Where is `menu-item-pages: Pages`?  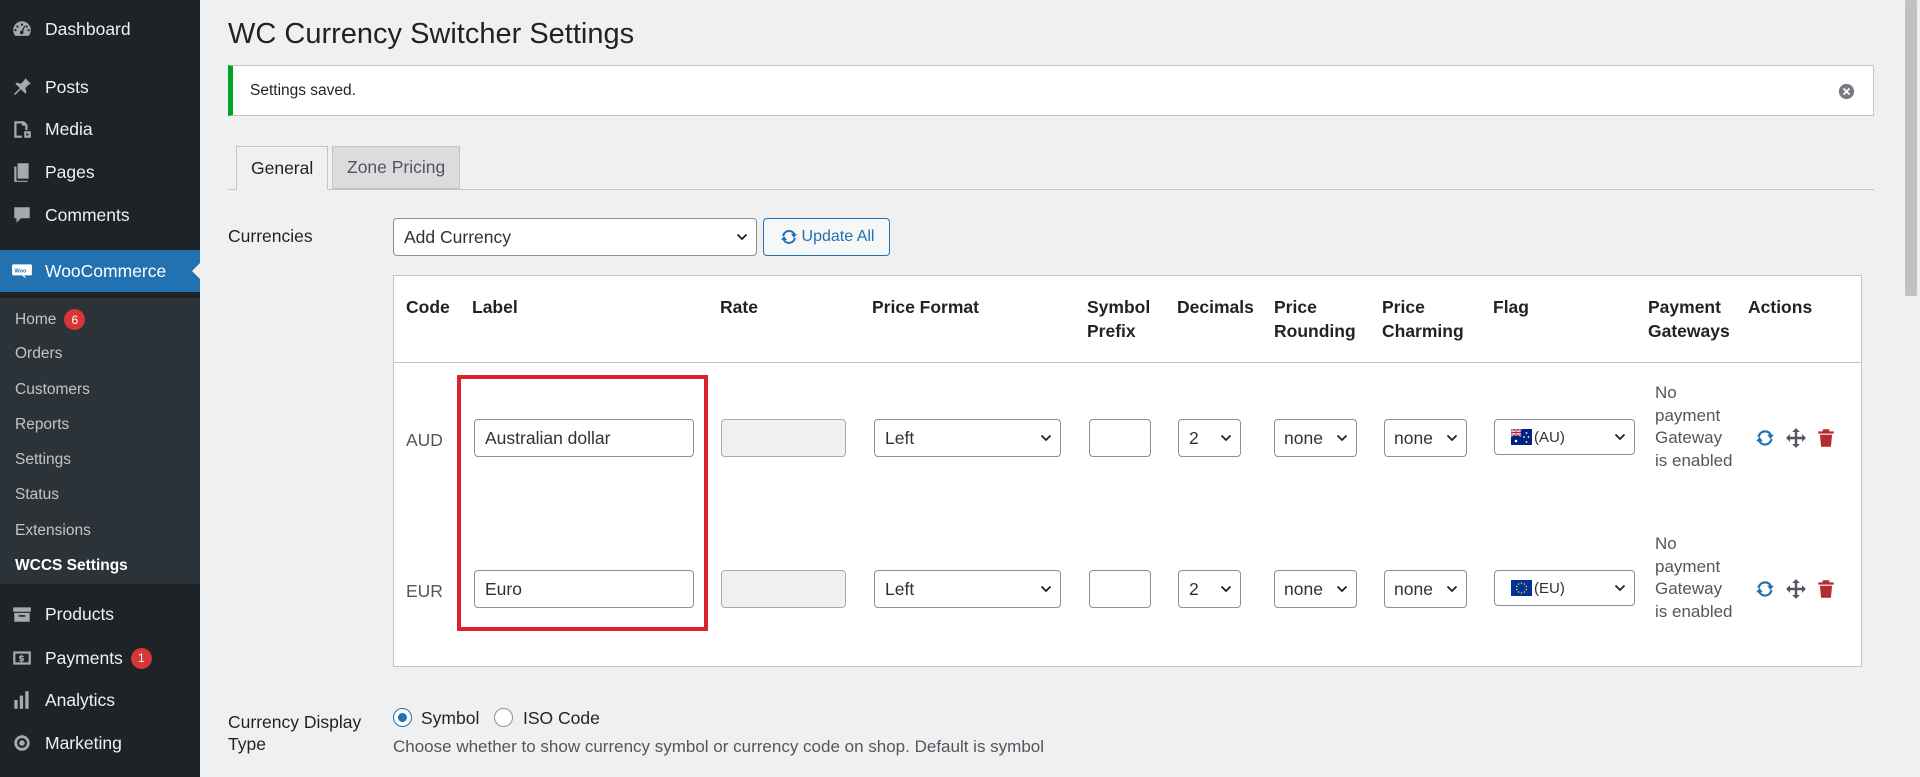
menu-item-pages: Pages is located at coordinates (100, 172).